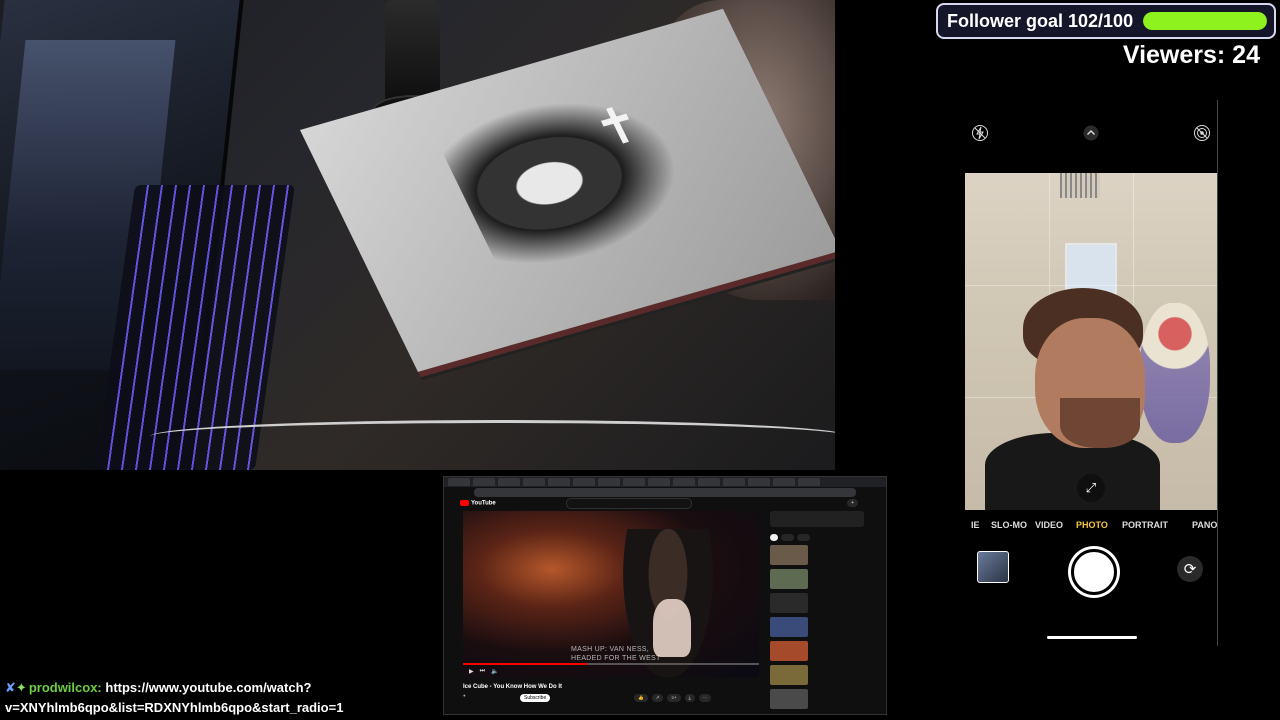 This screenshot has height=720, width=1280. I want to click on camera-viewfinder: ⤢, so click(1091, 341).